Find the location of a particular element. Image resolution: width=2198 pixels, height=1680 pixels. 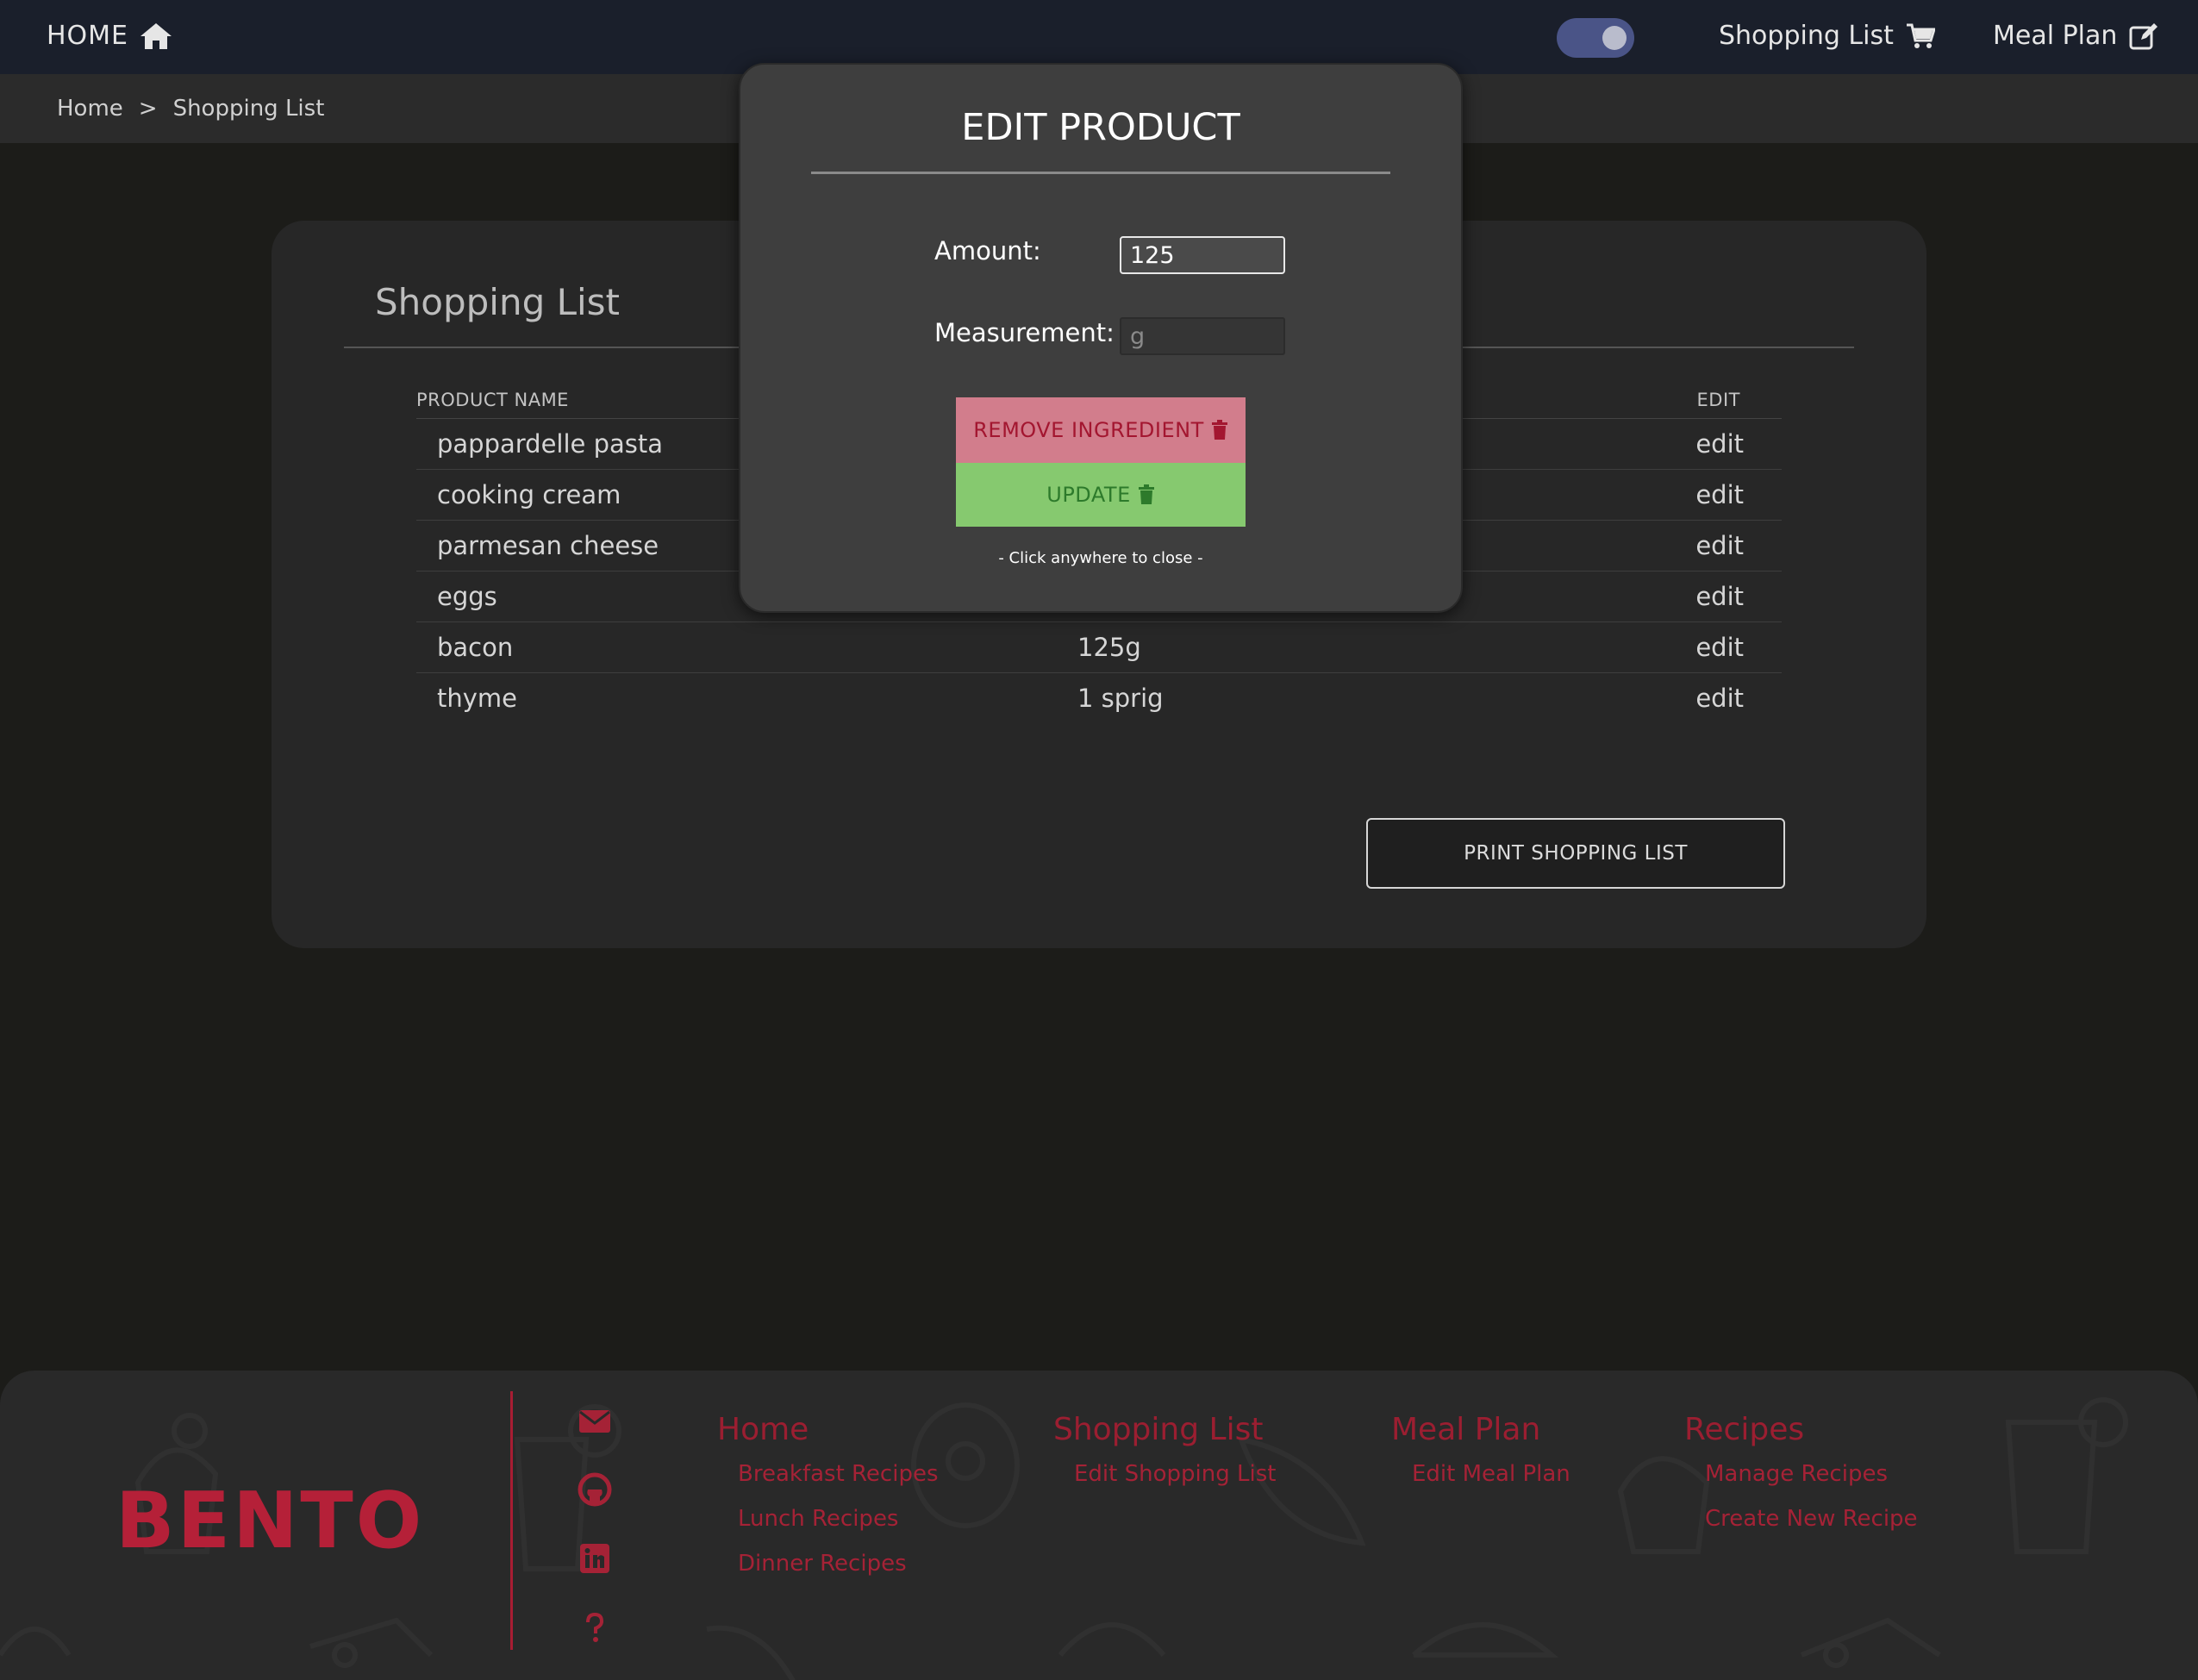

product-name: parmesan cheese is located at coordinates (548, 545).